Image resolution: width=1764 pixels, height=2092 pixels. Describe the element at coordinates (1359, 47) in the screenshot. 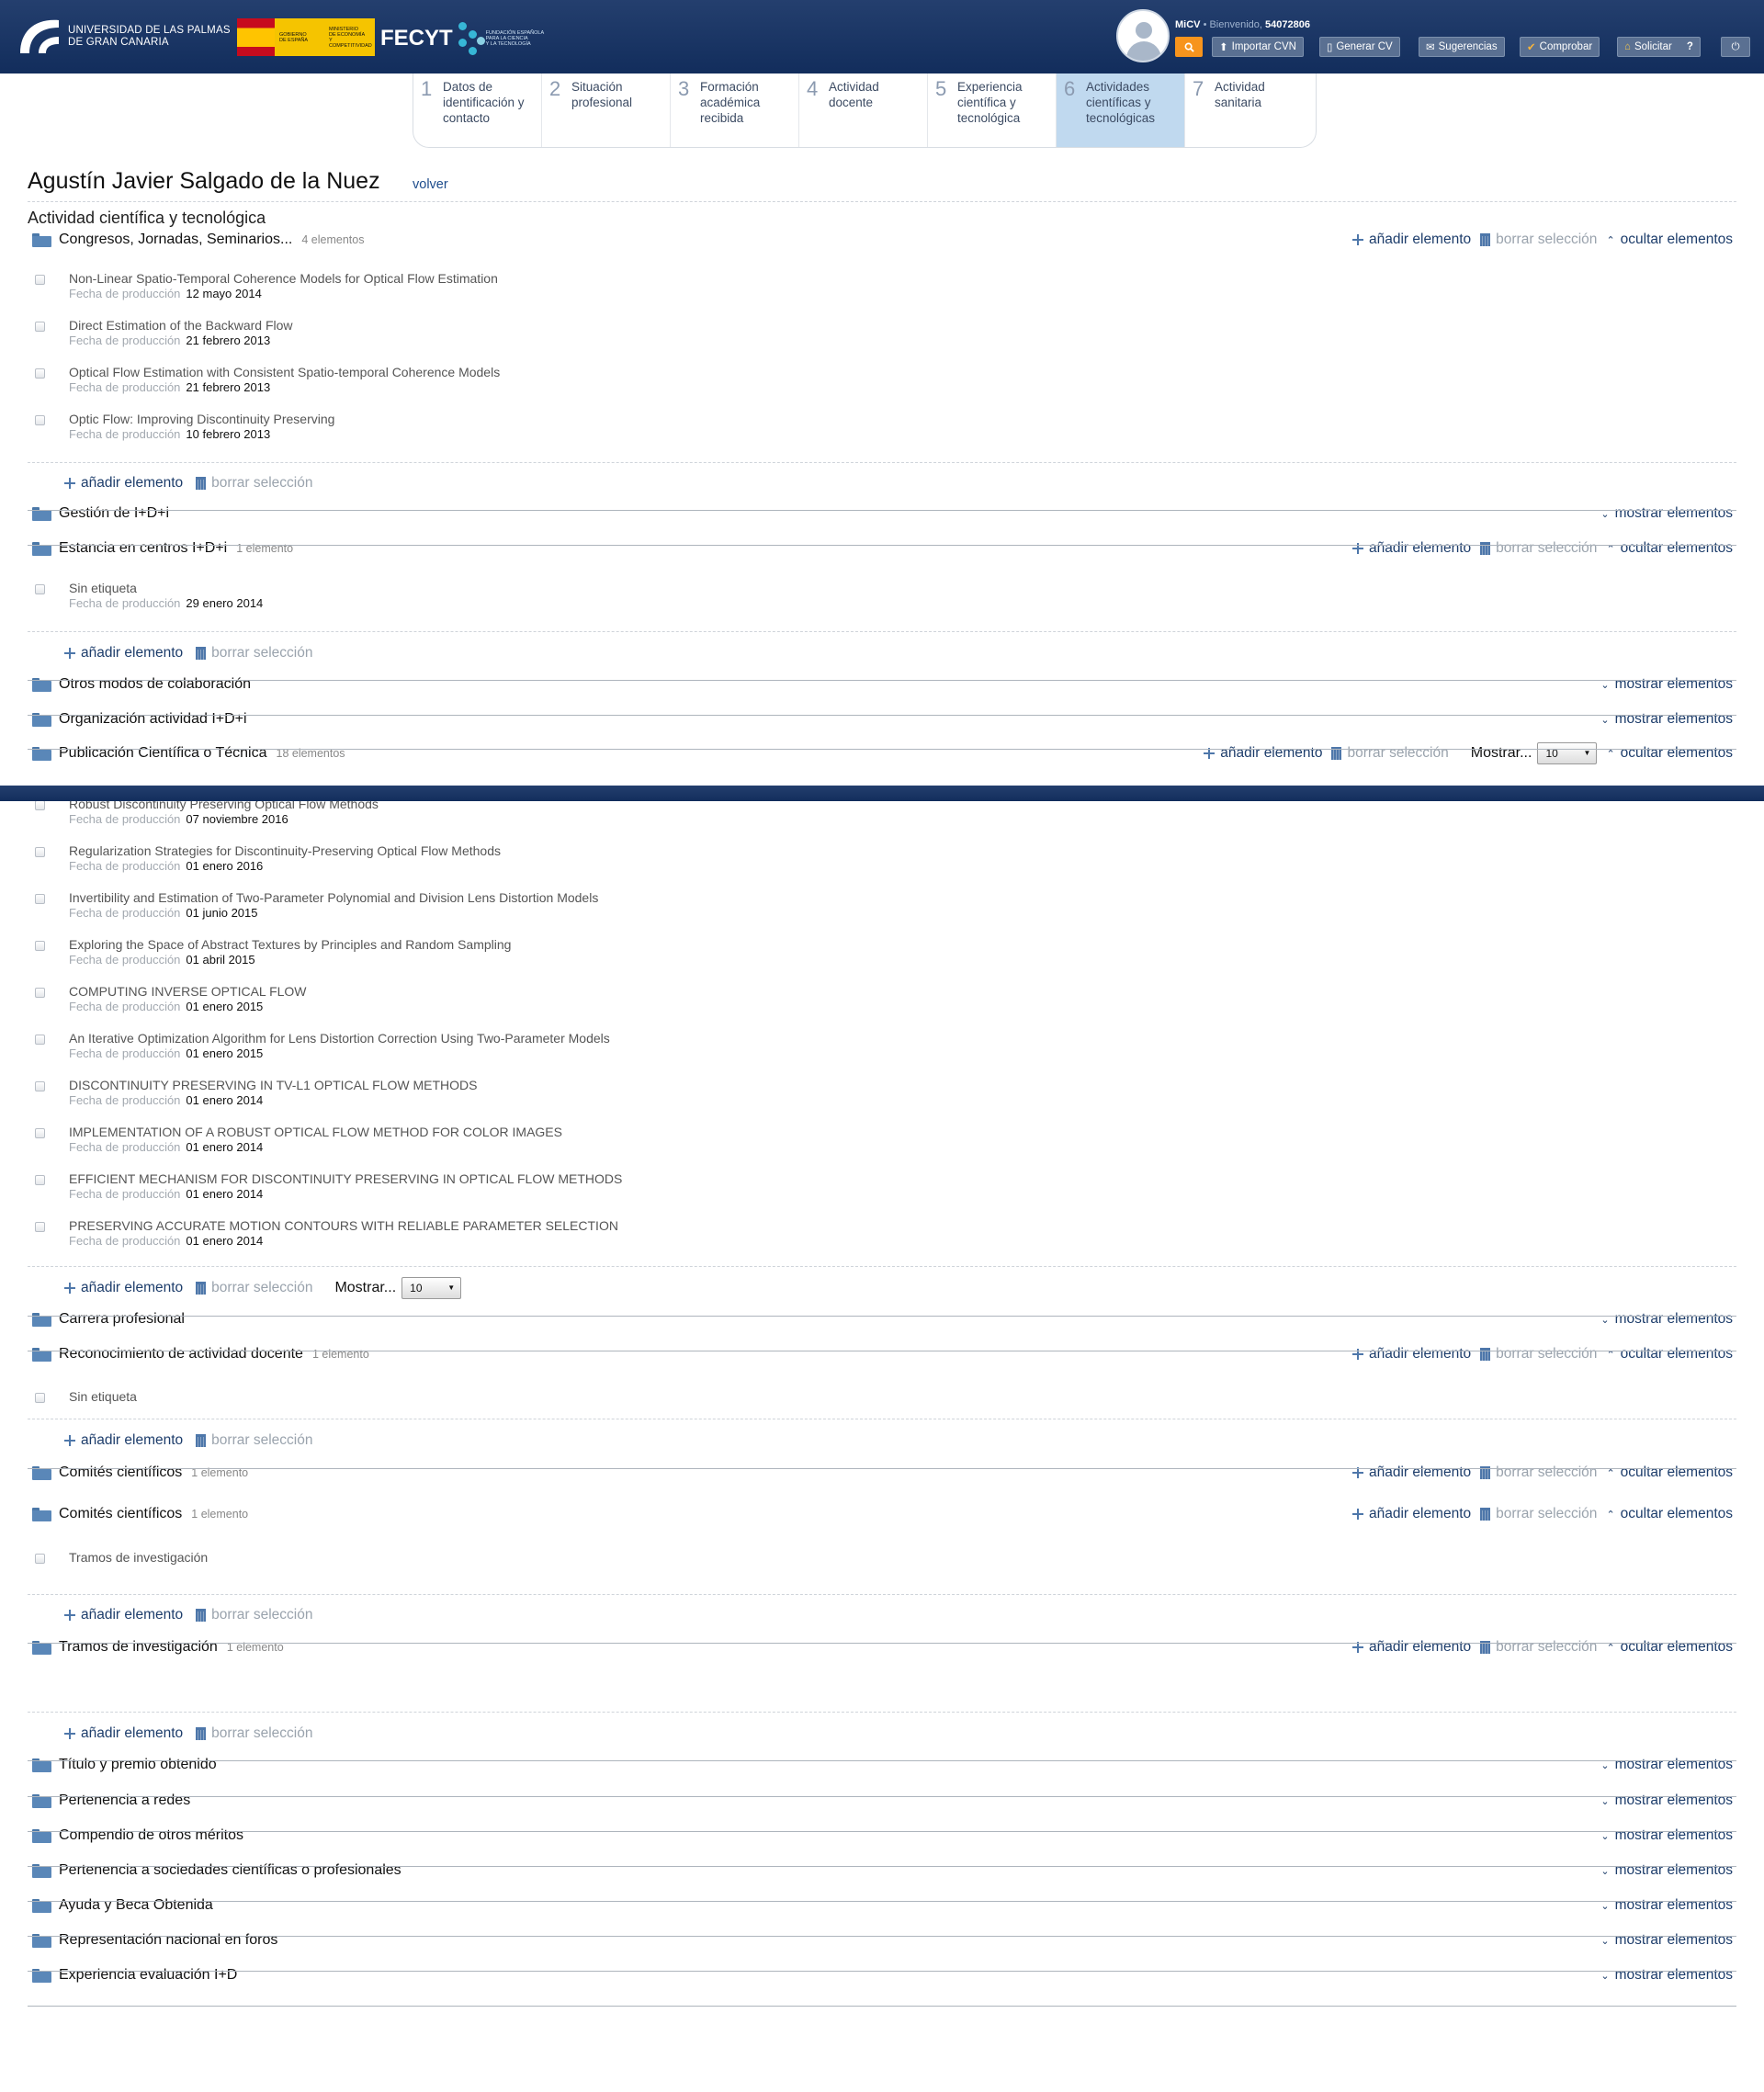

I see `generar-cv-button: ▯ Generar CV` at that location.